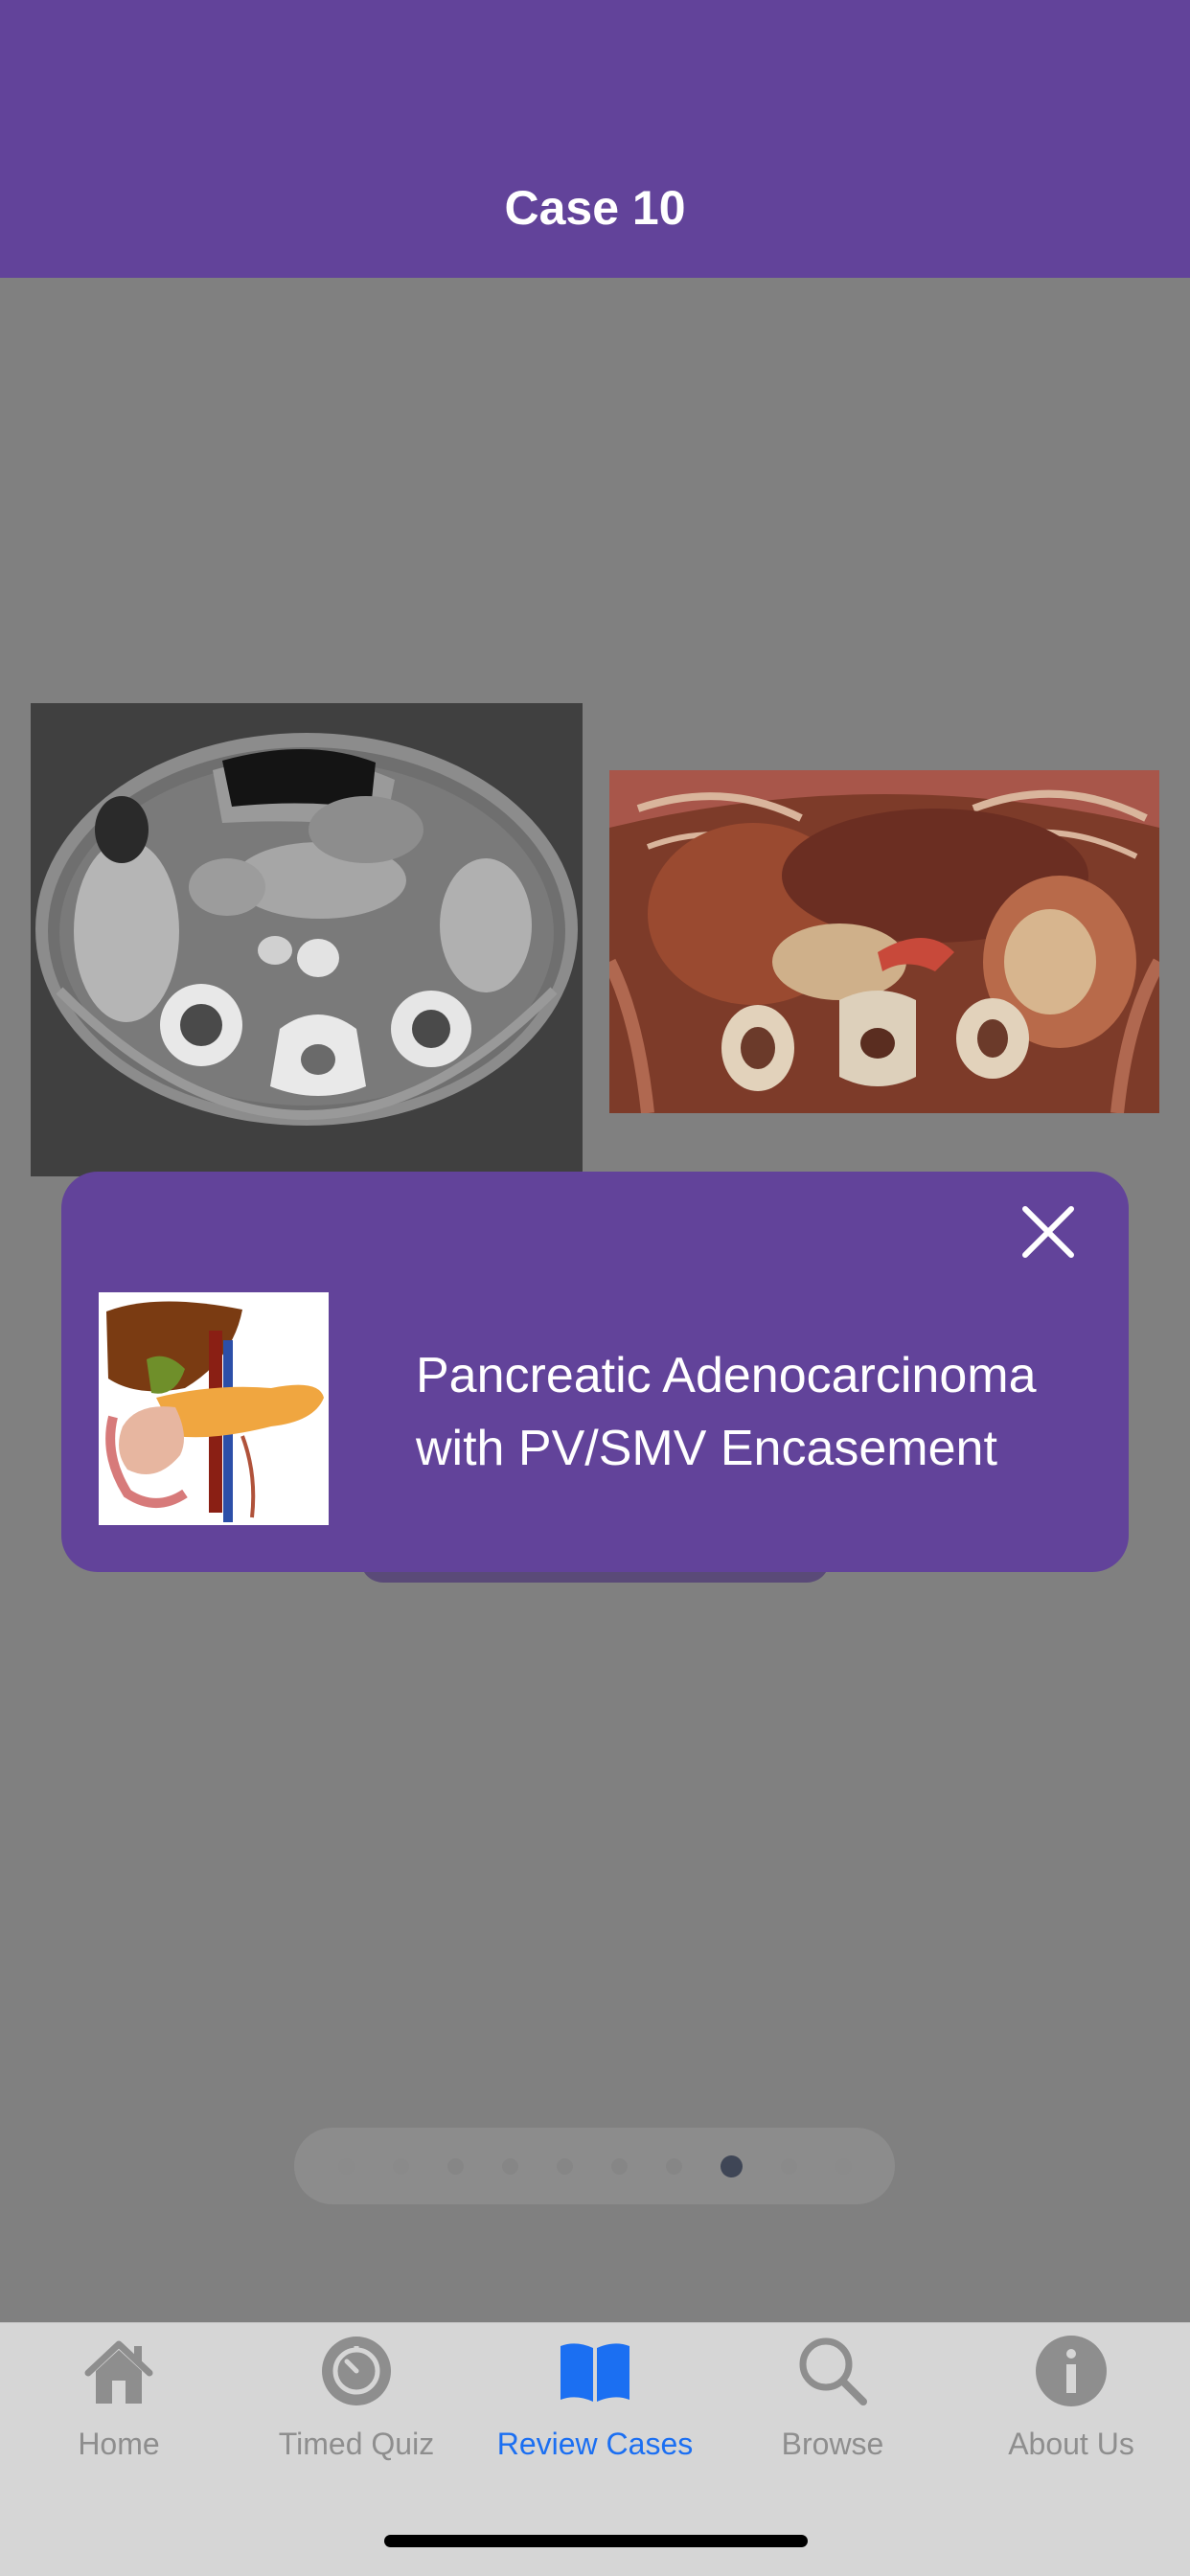  What do you see at coordinates (596, 2541) in the screenshot?
I see `home-indicator` at bounding box center [596, 2541].